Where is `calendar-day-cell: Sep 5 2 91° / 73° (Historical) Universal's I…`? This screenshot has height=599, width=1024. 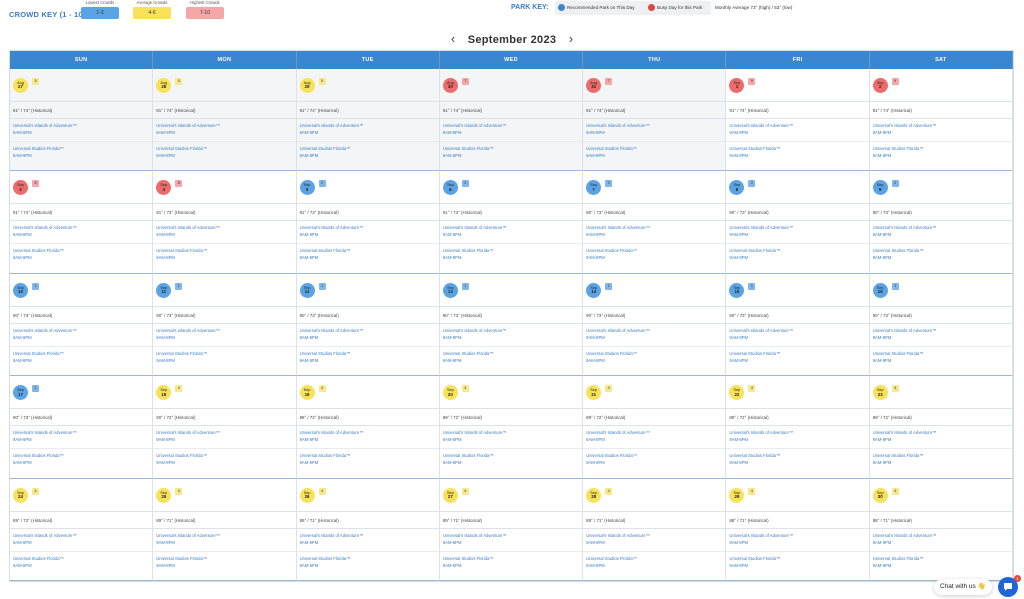 calendar-day-cell: Sep 5 2 91° / 73° (Historical) Universal's I… is located at coordinates (368, 222).